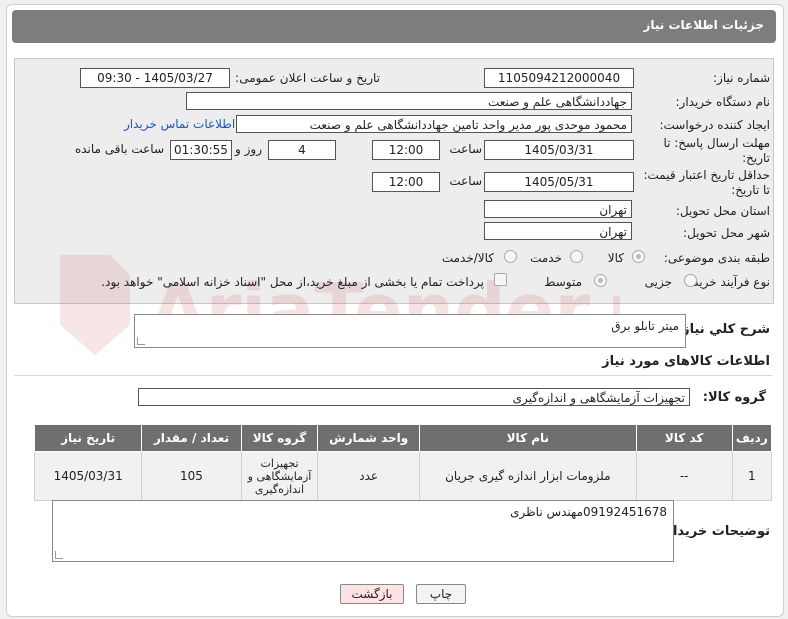 This screenshot has height=619, width=788. I want to click on category-option-service: خدمت, so click(546, 258).